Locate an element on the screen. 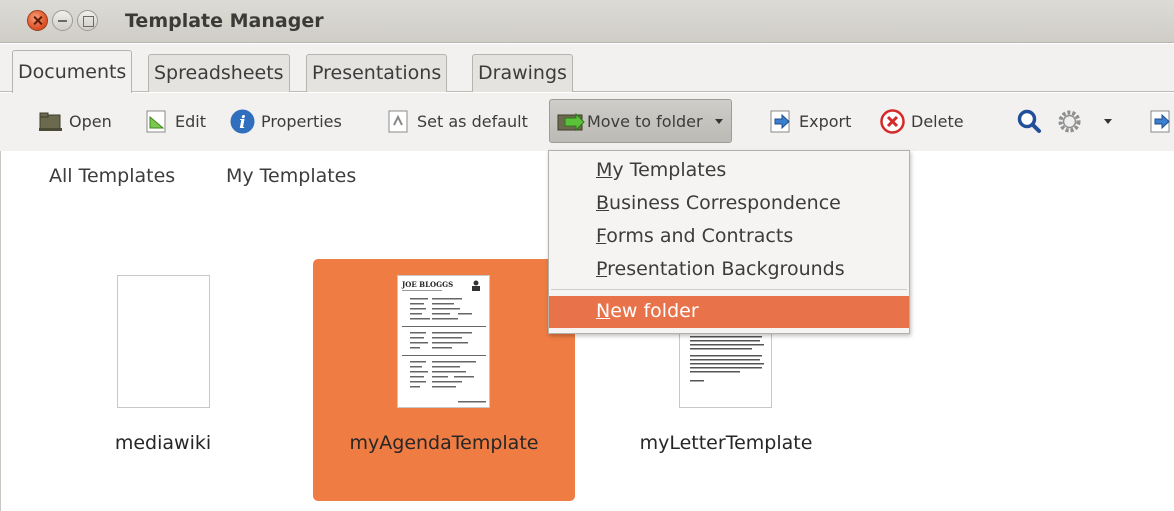 This screenshot has height=511, width=1174. menu-mnemonic: M is located at coordinates (604, 170).